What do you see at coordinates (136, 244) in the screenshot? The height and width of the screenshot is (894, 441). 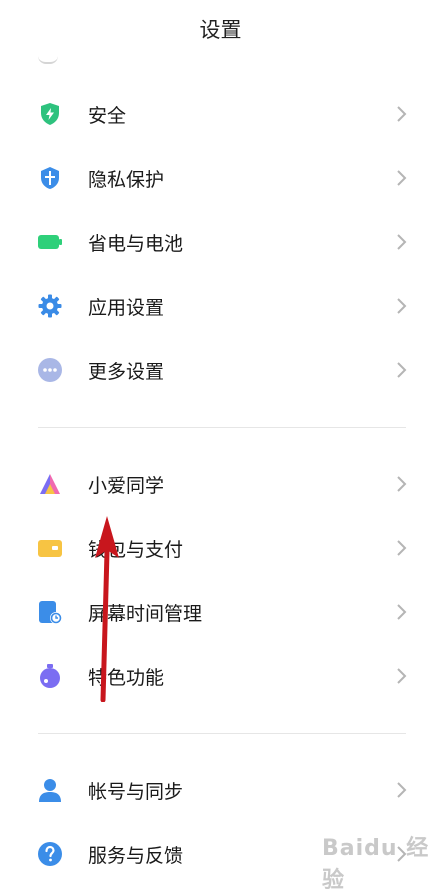 I see `settings-row-label: 省电与电池` at bounding box center [136, 244].